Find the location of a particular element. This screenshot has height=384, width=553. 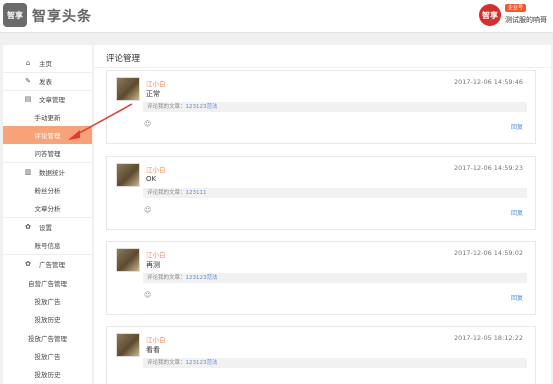

comment-text: 正常 is located at coordinates (153, 94).